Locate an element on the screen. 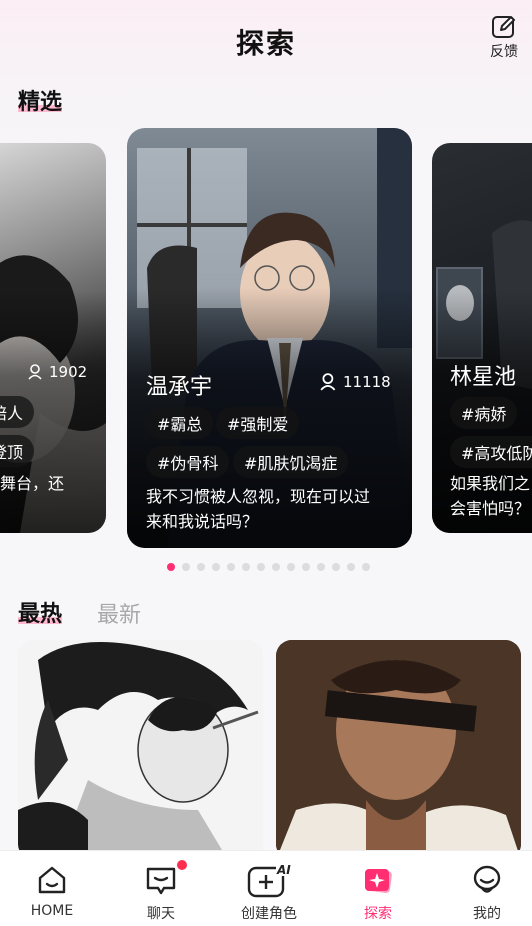 The width and height of the screenshot is (532, 926). nav-home: HOME is located at coordinates (52, 891).